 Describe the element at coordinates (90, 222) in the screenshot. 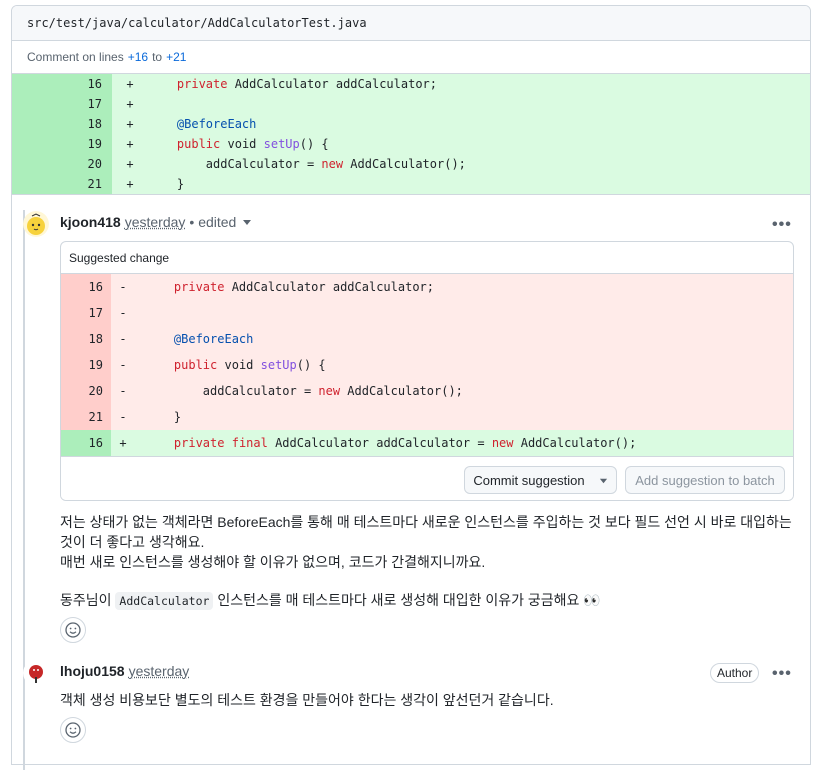

I see `username: kjoon418` at that location.